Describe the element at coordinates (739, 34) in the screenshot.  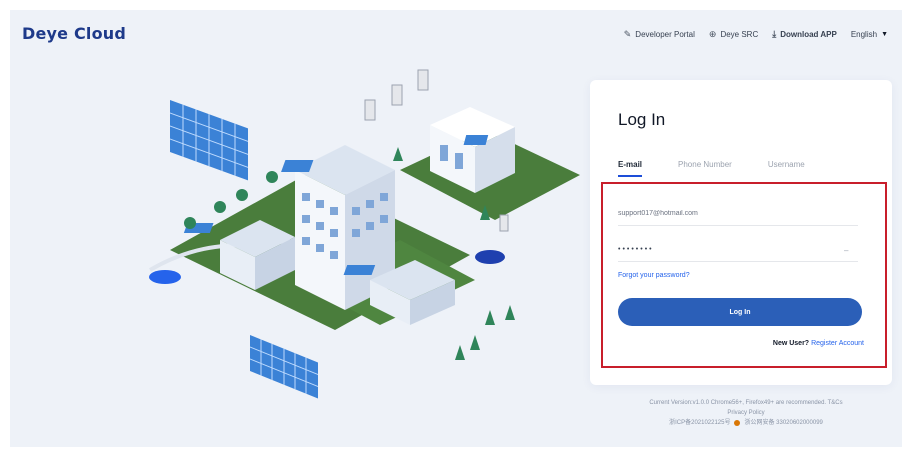
I see `deye-src-label: Deye SRC` at that location.